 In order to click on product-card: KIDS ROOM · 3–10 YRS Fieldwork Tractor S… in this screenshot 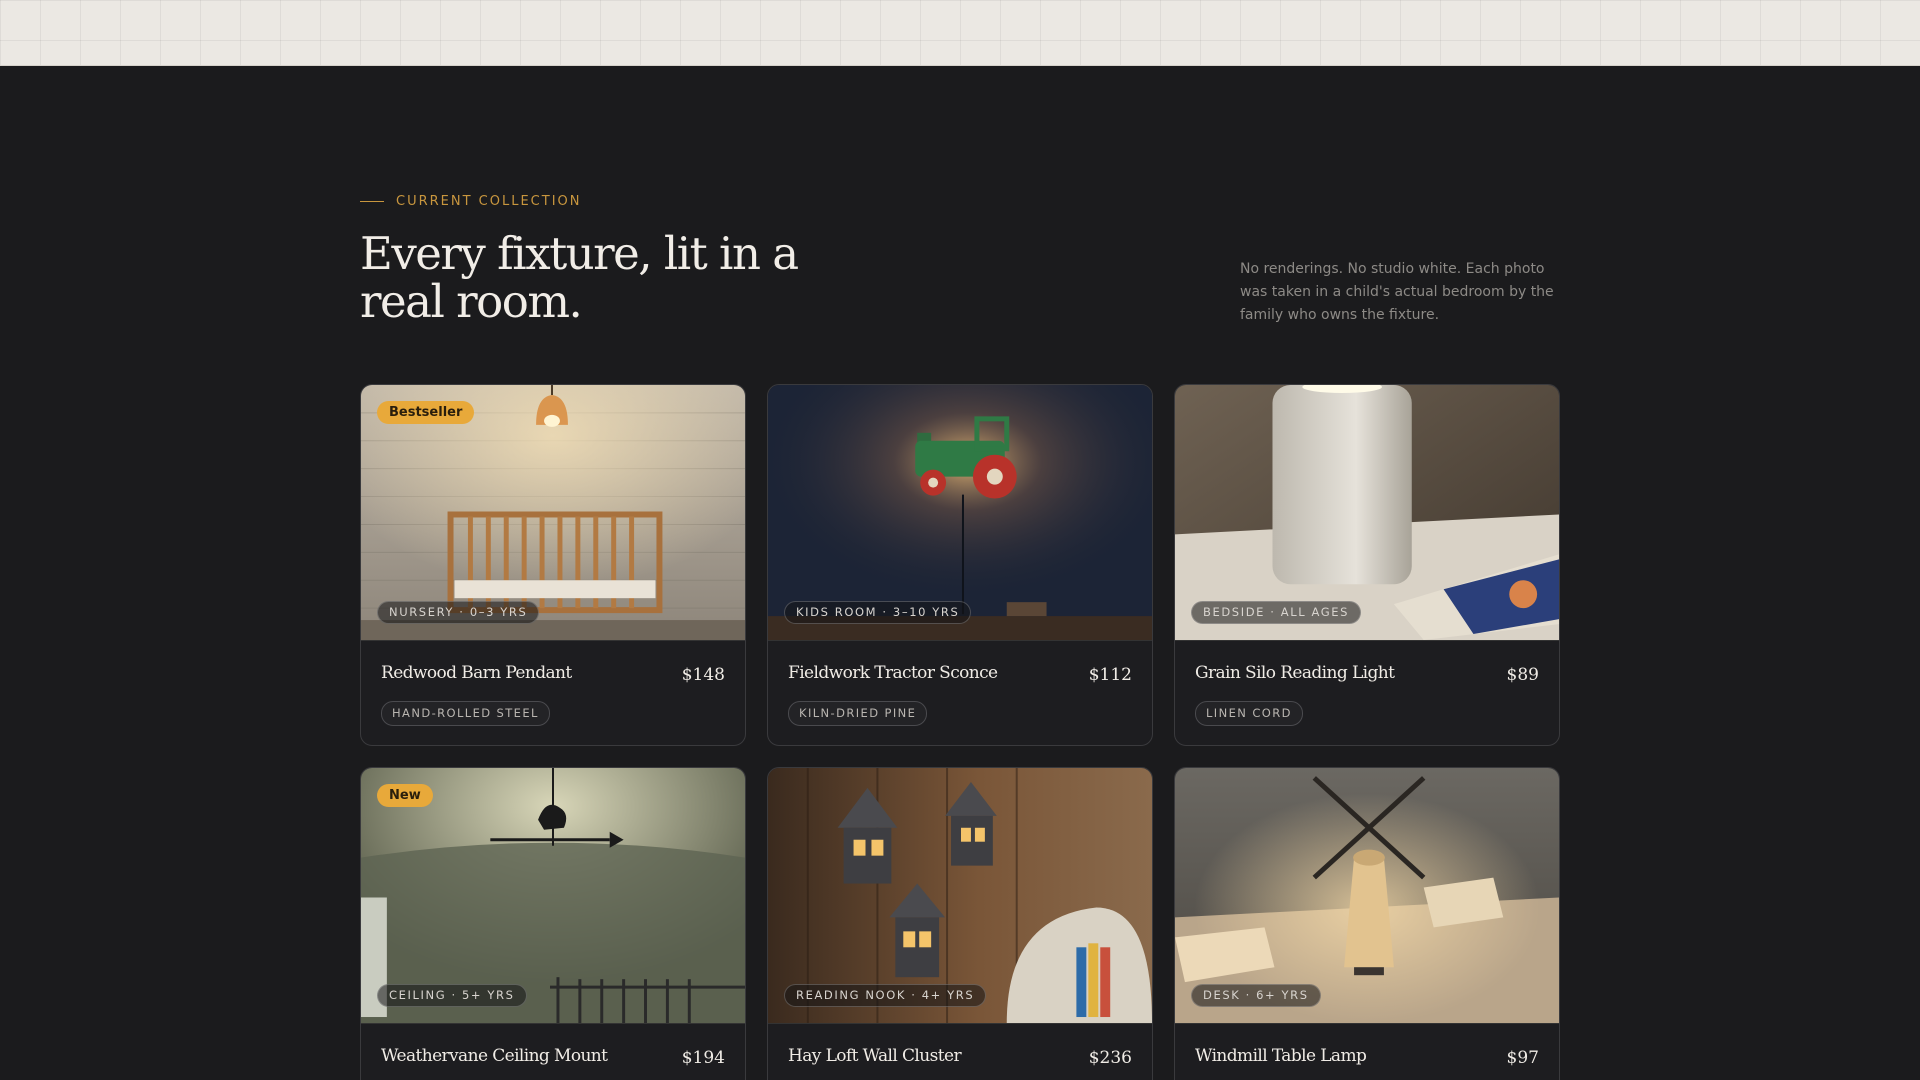, I will do `click(960, 565)`.